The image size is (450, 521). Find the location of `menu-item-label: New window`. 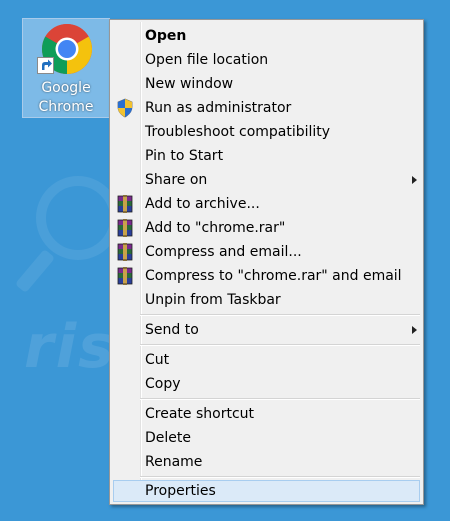

menu-item-label: New window is located at coordinates (189, 84).